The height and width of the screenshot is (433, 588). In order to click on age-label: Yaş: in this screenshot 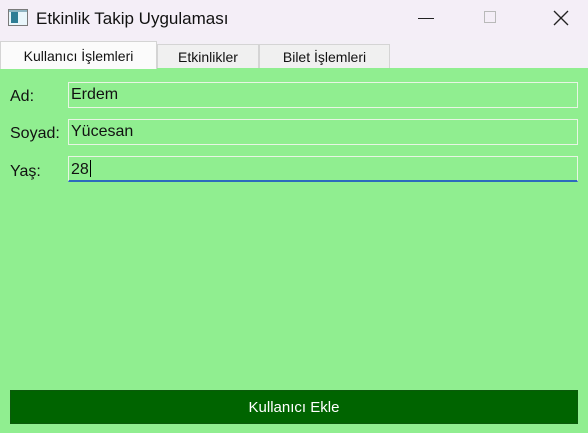, I will do `click(25, 171)`.